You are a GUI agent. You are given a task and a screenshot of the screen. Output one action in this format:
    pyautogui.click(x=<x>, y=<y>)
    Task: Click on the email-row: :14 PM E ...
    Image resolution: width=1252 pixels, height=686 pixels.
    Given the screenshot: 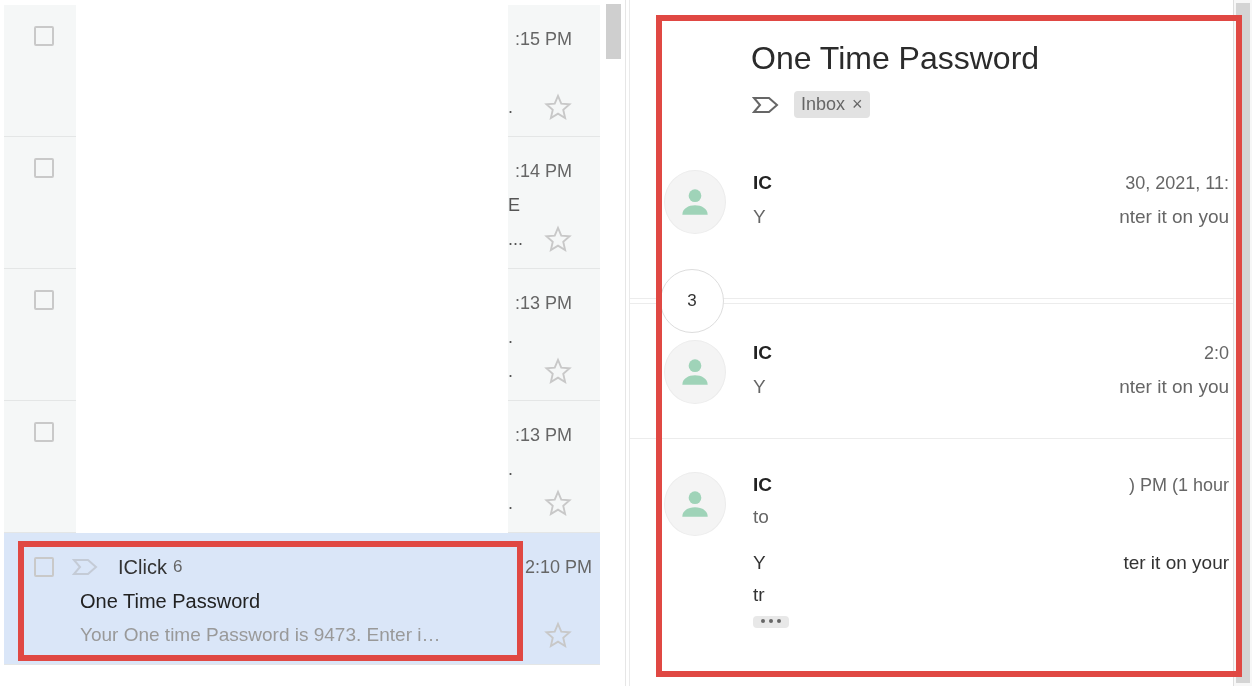 What is the action you would take?
    pyautogui.click(x=302, y=203)
    